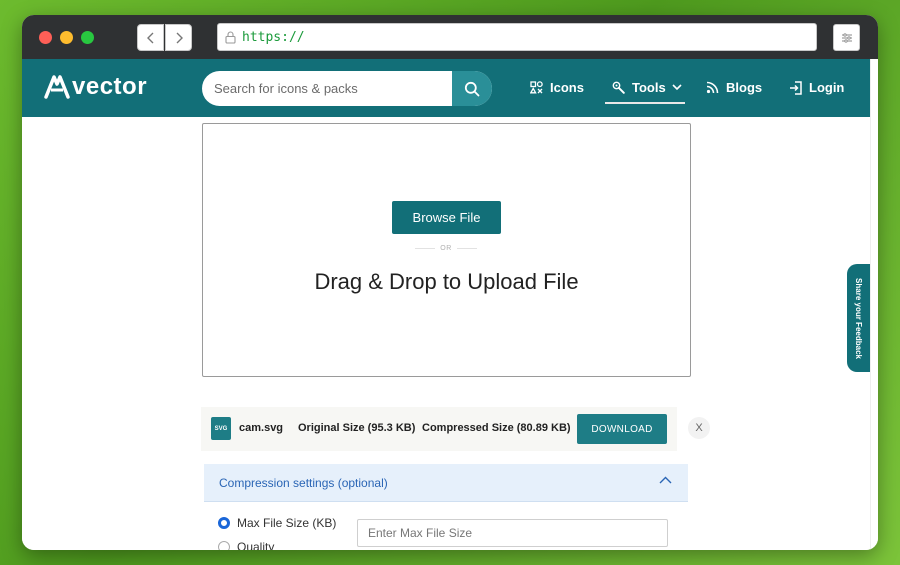 The height and width of the screenshot is (565, 900). Describe the element at coordinates (699, 428) in the screenshot. I see `remove-file-button: X` at that location.